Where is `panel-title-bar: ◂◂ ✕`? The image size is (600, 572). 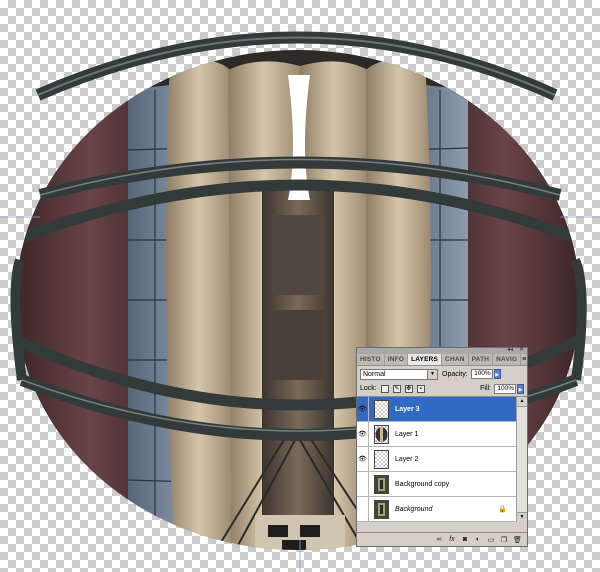 panel-title-bar: ◂◂ ✕ is located at coordinates (442, 350).